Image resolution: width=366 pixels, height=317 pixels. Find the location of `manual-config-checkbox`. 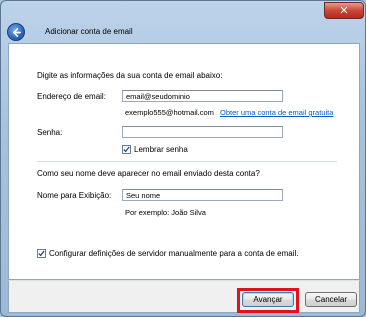

manual-config-checkbox is located at coordinates (41, 253).